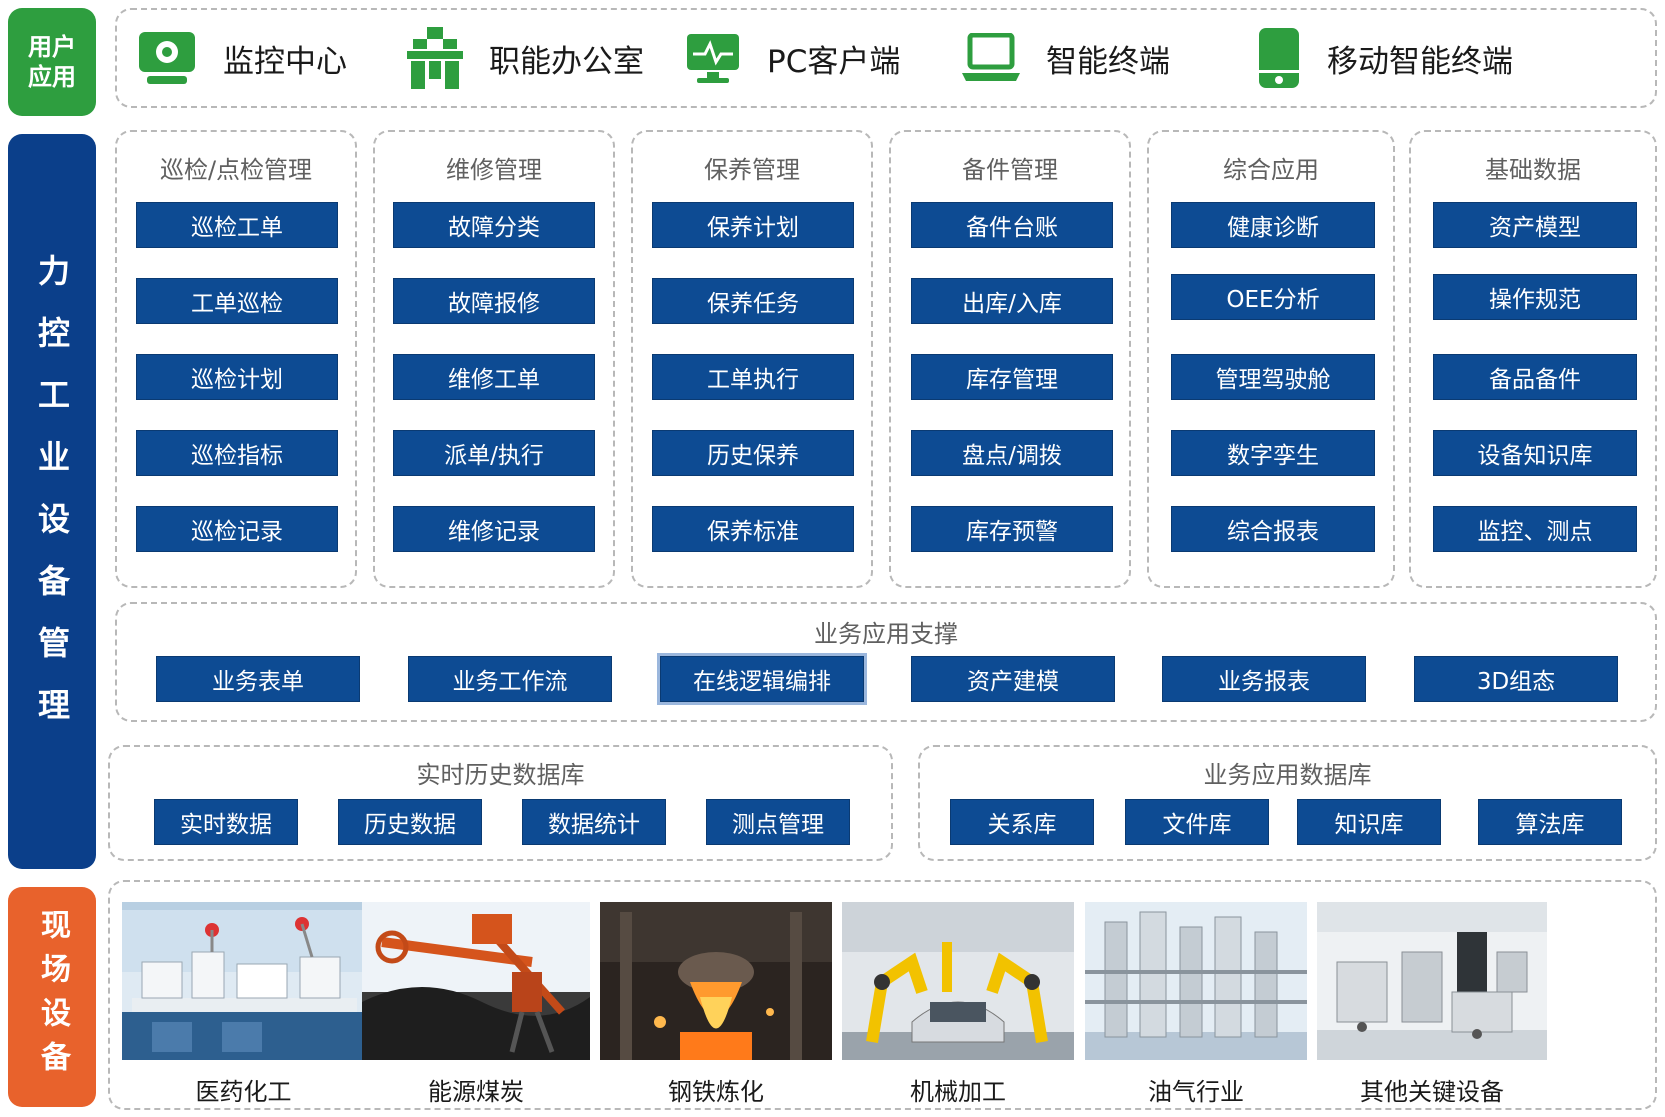 The width and height of the screenshot is (1665, 1117). I want to click on top-item-label: PC客户端, so click(834, 61).